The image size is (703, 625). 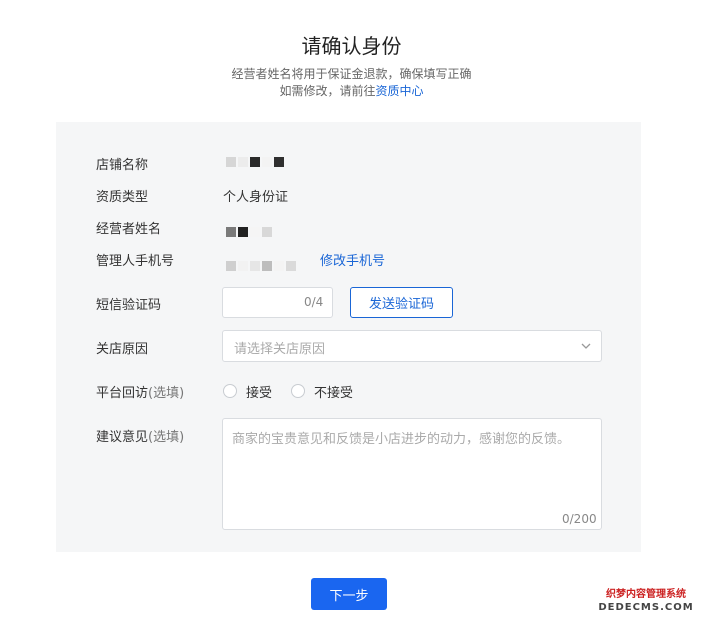 I want to click on accept-radio, so click(x=230, y=391).